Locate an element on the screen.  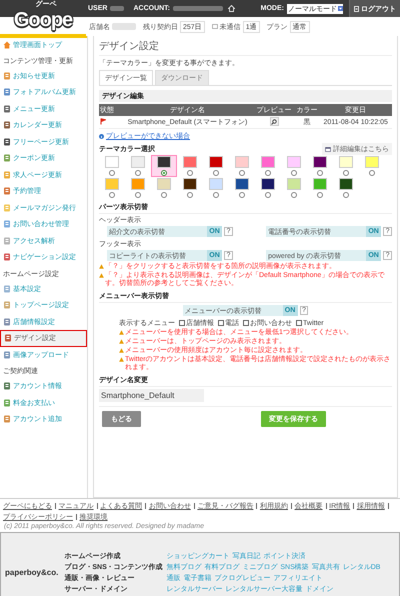
window-icon is located at coordinates (328, 149).